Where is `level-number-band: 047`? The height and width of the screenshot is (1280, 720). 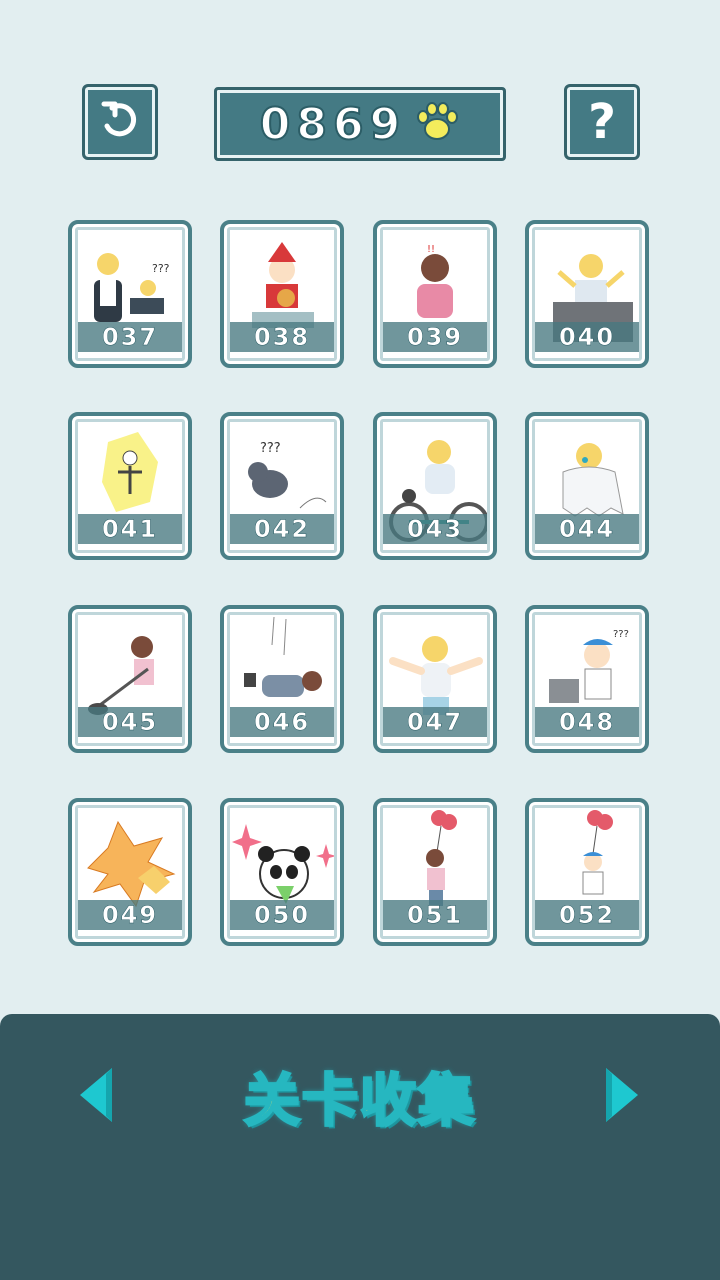
level-number-band: 047 is located at coordinates (435, 722).